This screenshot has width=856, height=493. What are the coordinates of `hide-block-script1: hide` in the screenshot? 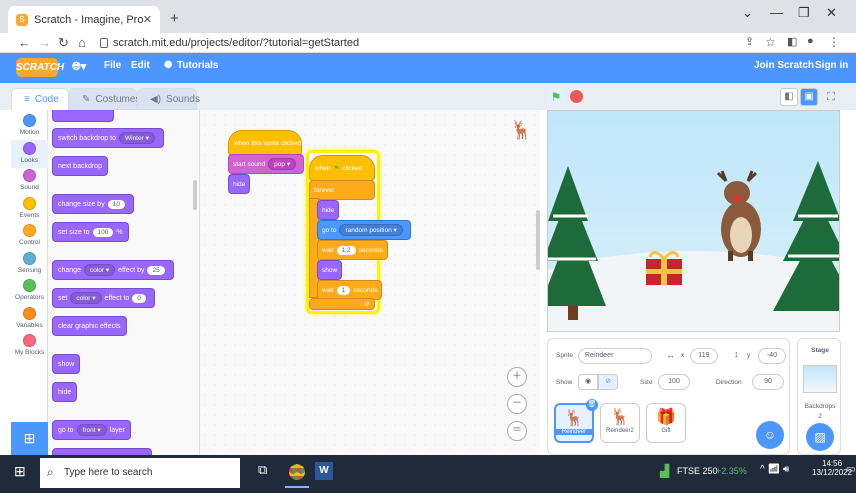 It's located at (239, 184).